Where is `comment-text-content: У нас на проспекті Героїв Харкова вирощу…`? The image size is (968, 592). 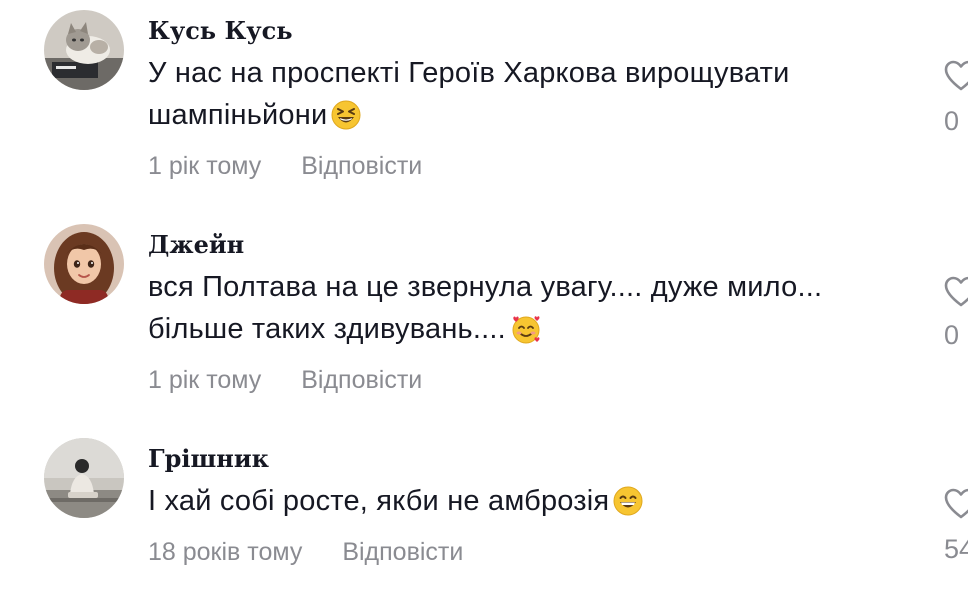
comment-text-content: У нас на проспекті Героїв Харкова вирощу… is located at coordinates (469, 94).